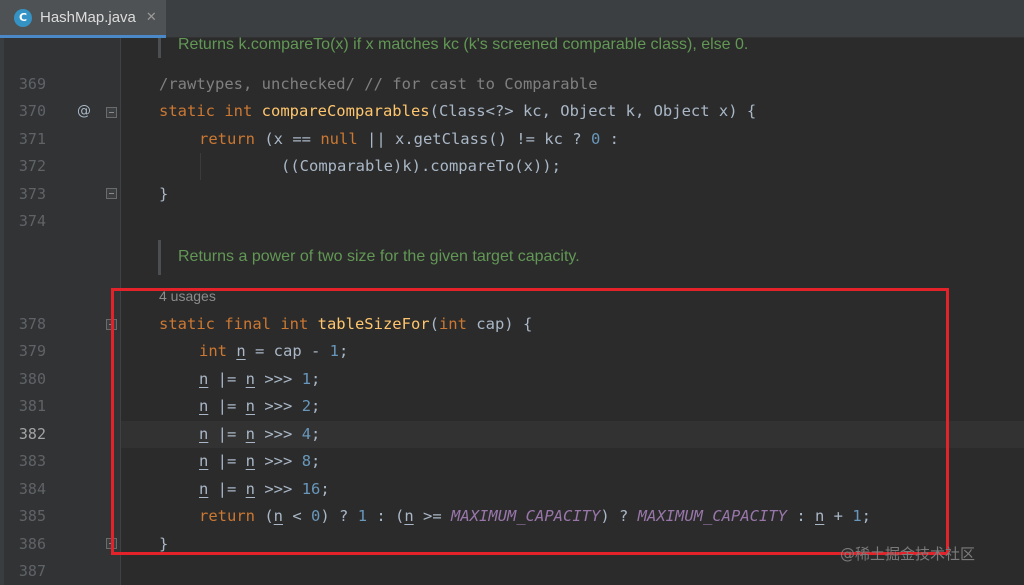 This screenshot has height=585, width=1024. I want to click on line-number: 369, so click(32, 84).